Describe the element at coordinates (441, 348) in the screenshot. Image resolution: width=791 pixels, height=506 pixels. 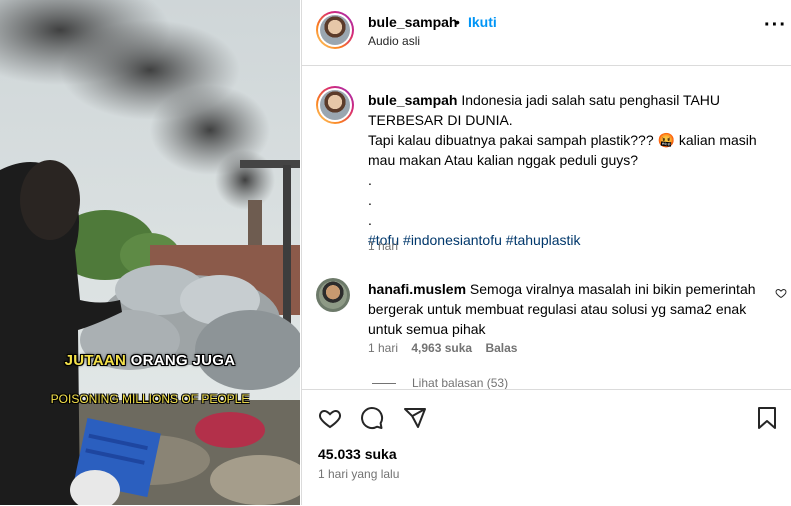
I see `comment-likes: 4,963 suka` at that location.